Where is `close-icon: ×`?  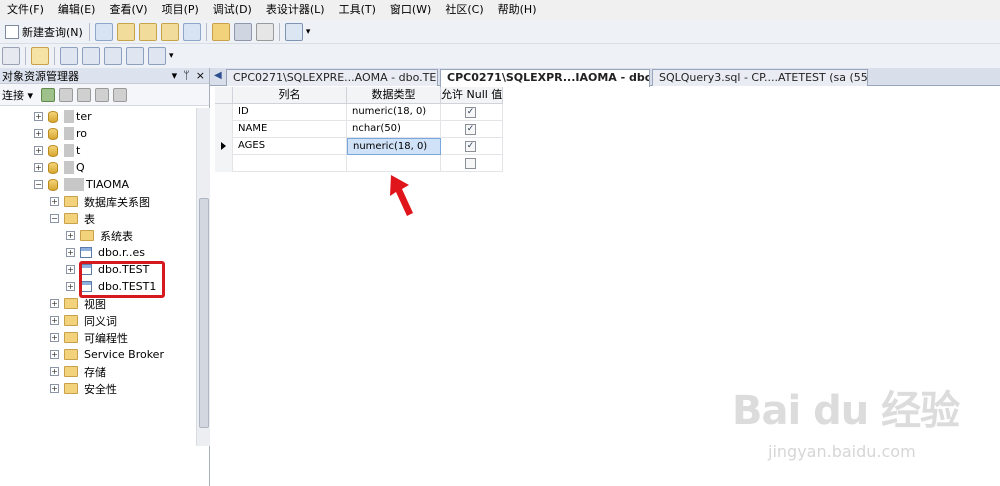 close-icon: × is located at coordinates (200, 75).